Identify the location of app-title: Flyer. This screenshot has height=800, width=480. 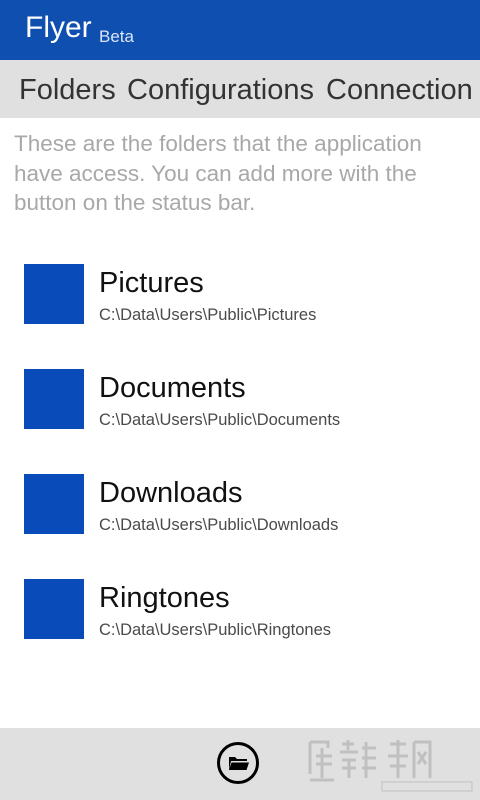
(58, 27).